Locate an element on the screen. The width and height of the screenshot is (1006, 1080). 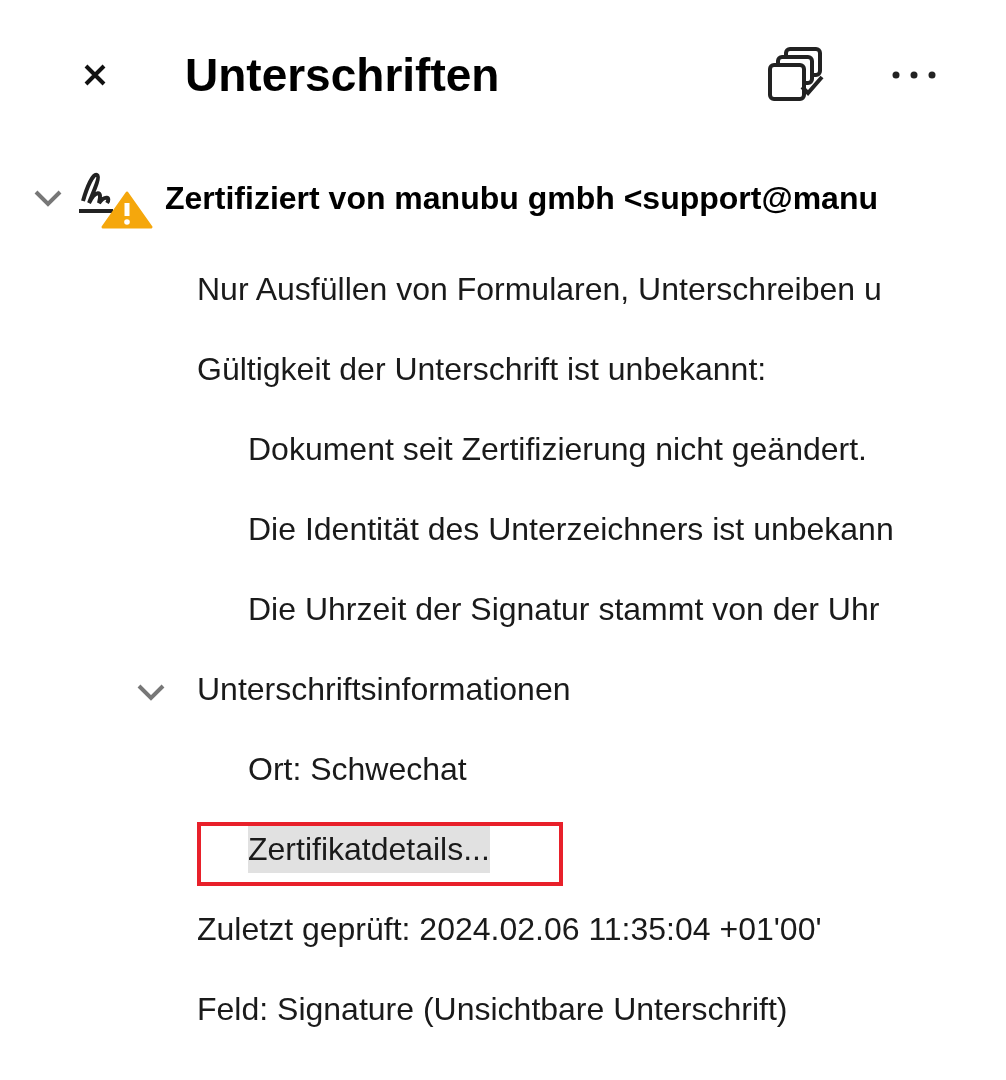
info-text: Die Uhrzeit der Signatur stammt von der Uhr is located at coordinates (564, 609).